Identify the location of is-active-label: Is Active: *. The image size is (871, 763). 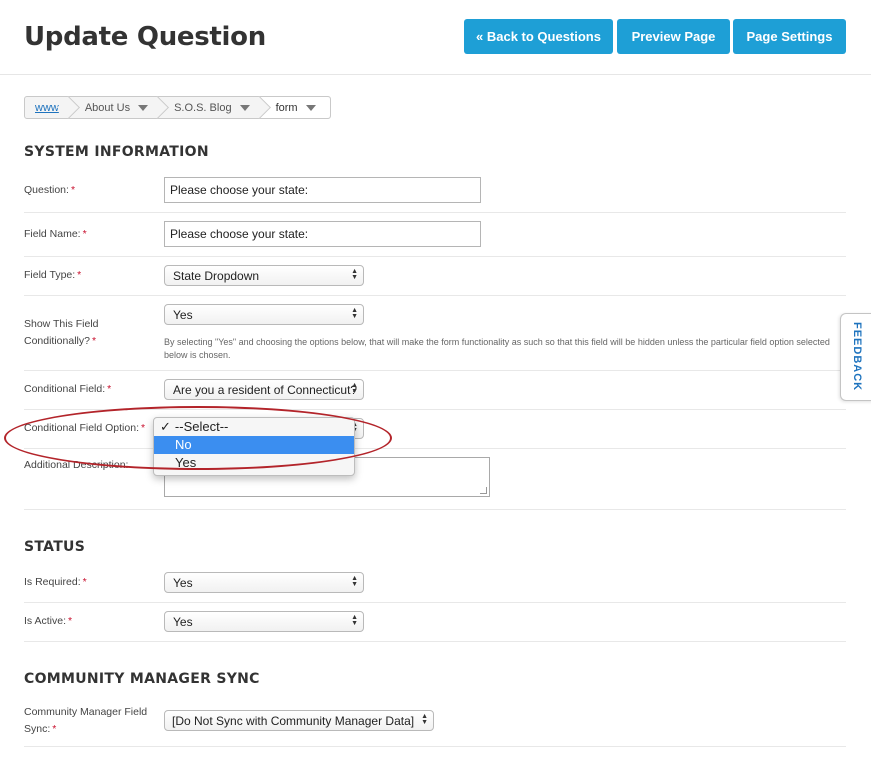
(48, 621).